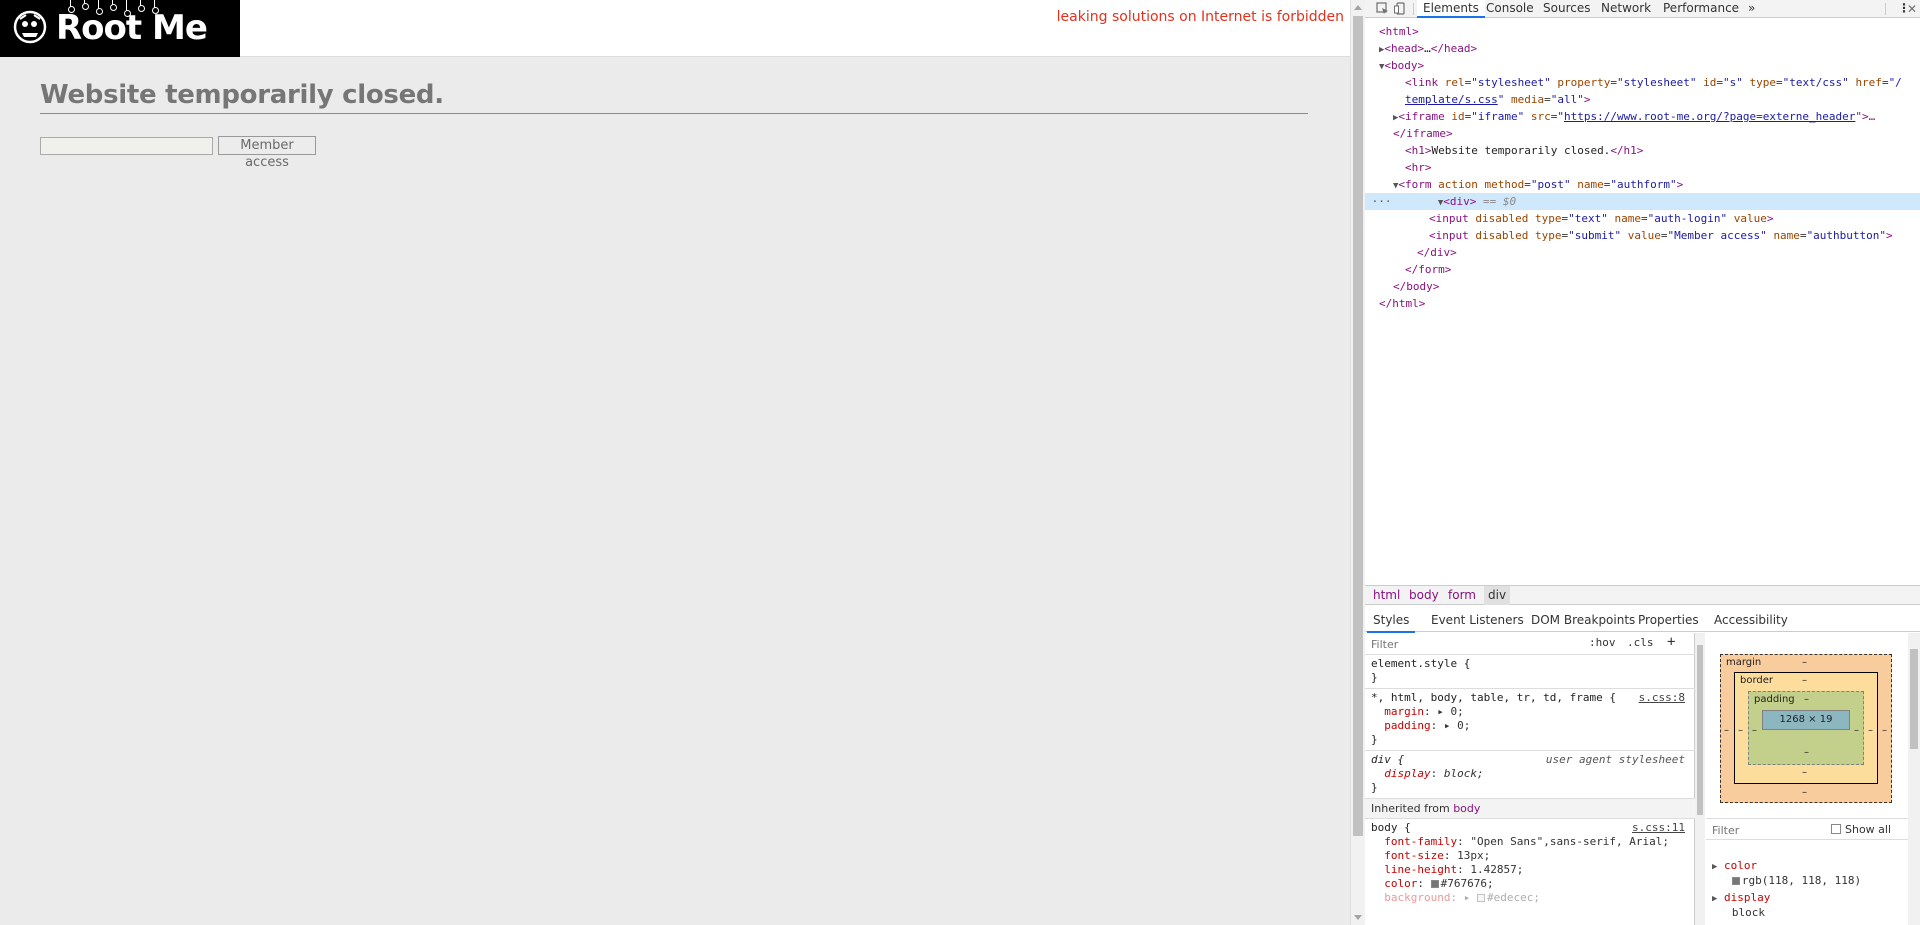 This screenshot has height=925, width=1920. I want to click on box-model-content: 1268 × 19, so click(1806, 720).